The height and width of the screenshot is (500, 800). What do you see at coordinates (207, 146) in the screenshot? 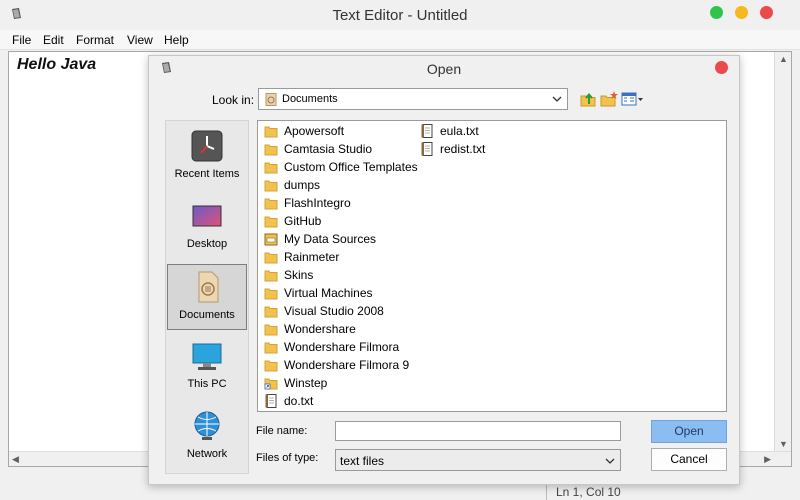
I see `recent-items-icon` at bounding box center [207, 146].